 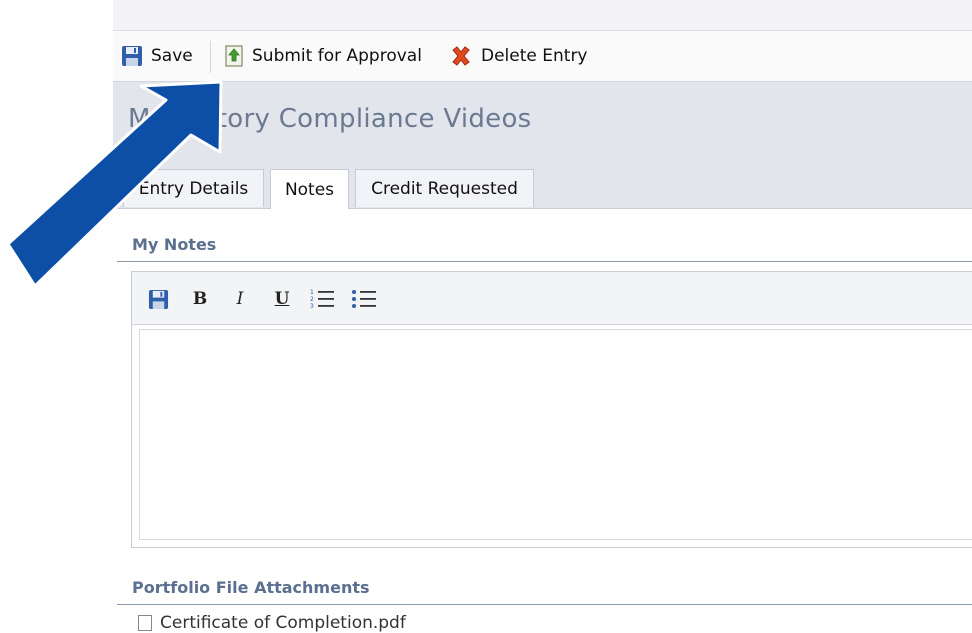 I want to click on tab-notes: Notes, so click(x=309, y=189).